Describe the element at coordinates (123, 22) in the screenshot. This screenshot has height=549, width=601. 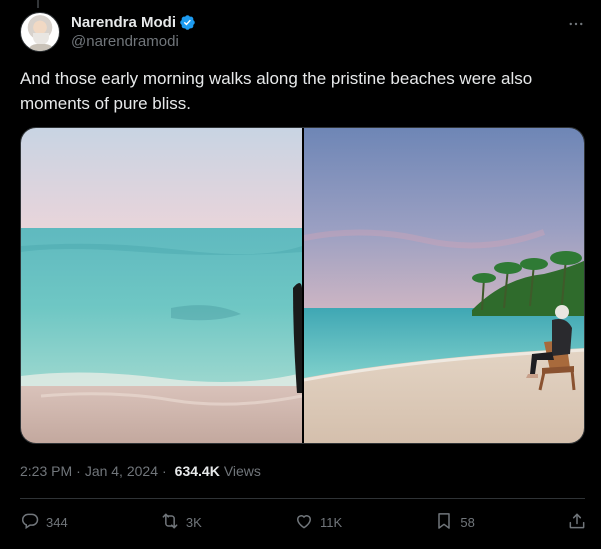
I see `display-name: Narendra Modi` at that location.